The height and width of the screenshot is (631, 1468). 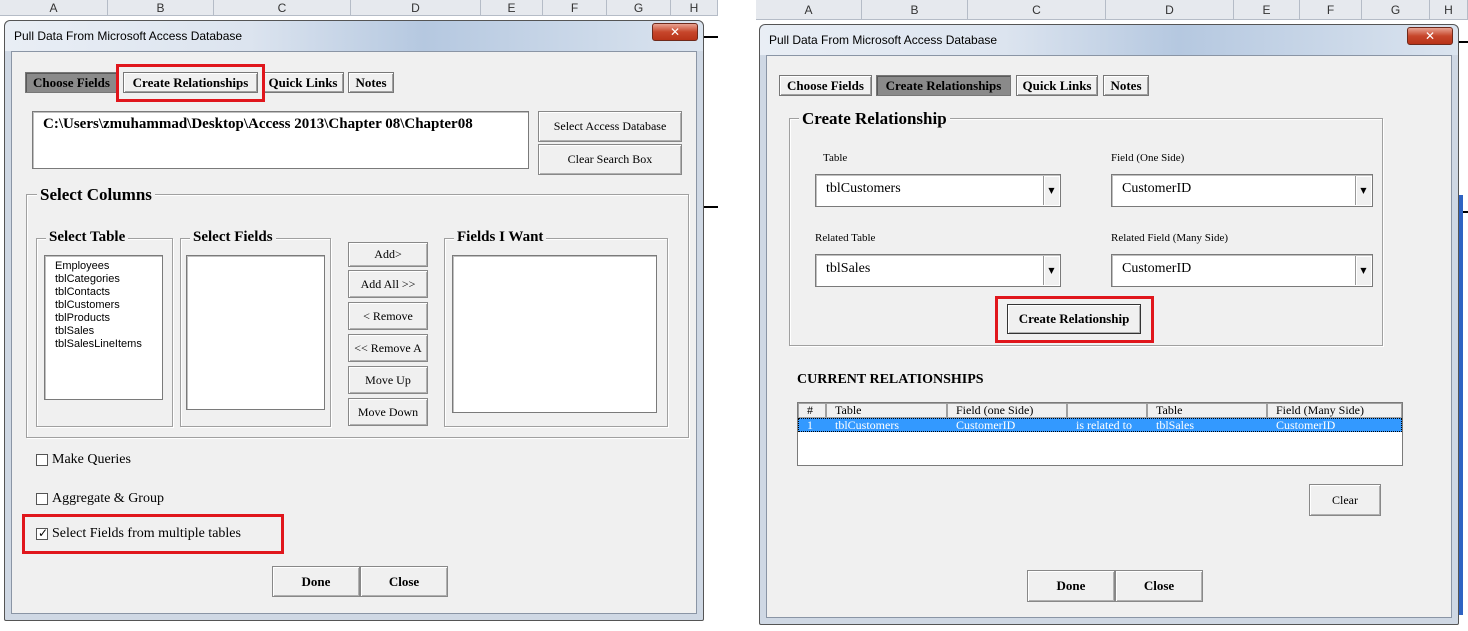 What do you see at coordinates (1157, 268) in the screenshot?
I see `related-field-combo-value: CustomerID` at bounding box center [1157, 268].